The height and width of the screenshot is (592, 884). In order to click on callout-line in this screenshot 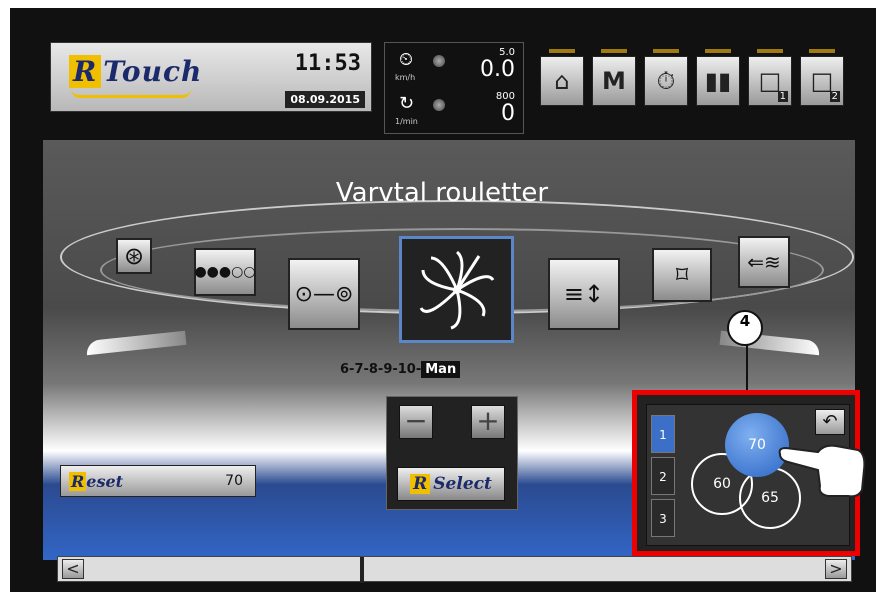, I will do `click(747, 366)`.